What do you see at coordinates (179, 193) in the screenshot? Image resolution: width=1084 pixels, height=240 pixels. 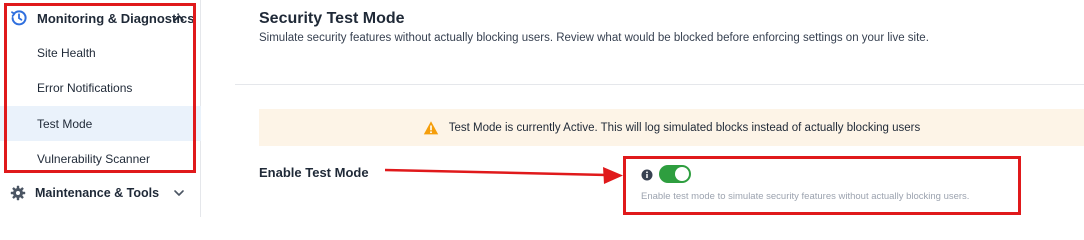 I see `chevron-down-icon` at bounding box center [179, 193].